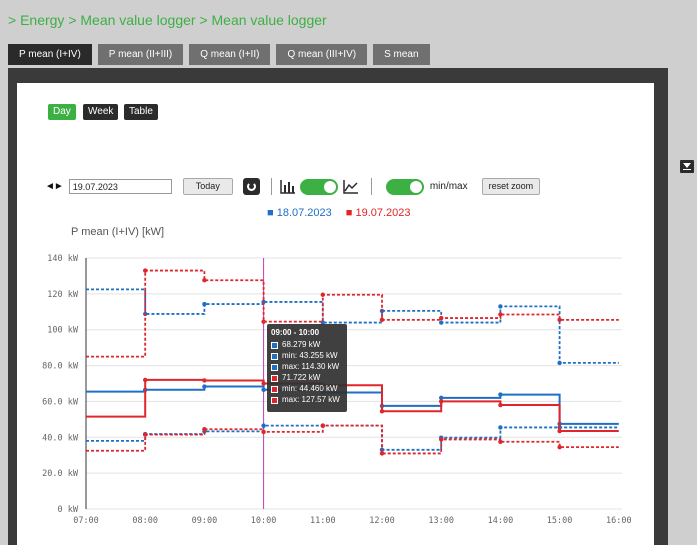 The image size is (697, 545). I want to click on y-tick-label: 0 kW, so click(68, 510).